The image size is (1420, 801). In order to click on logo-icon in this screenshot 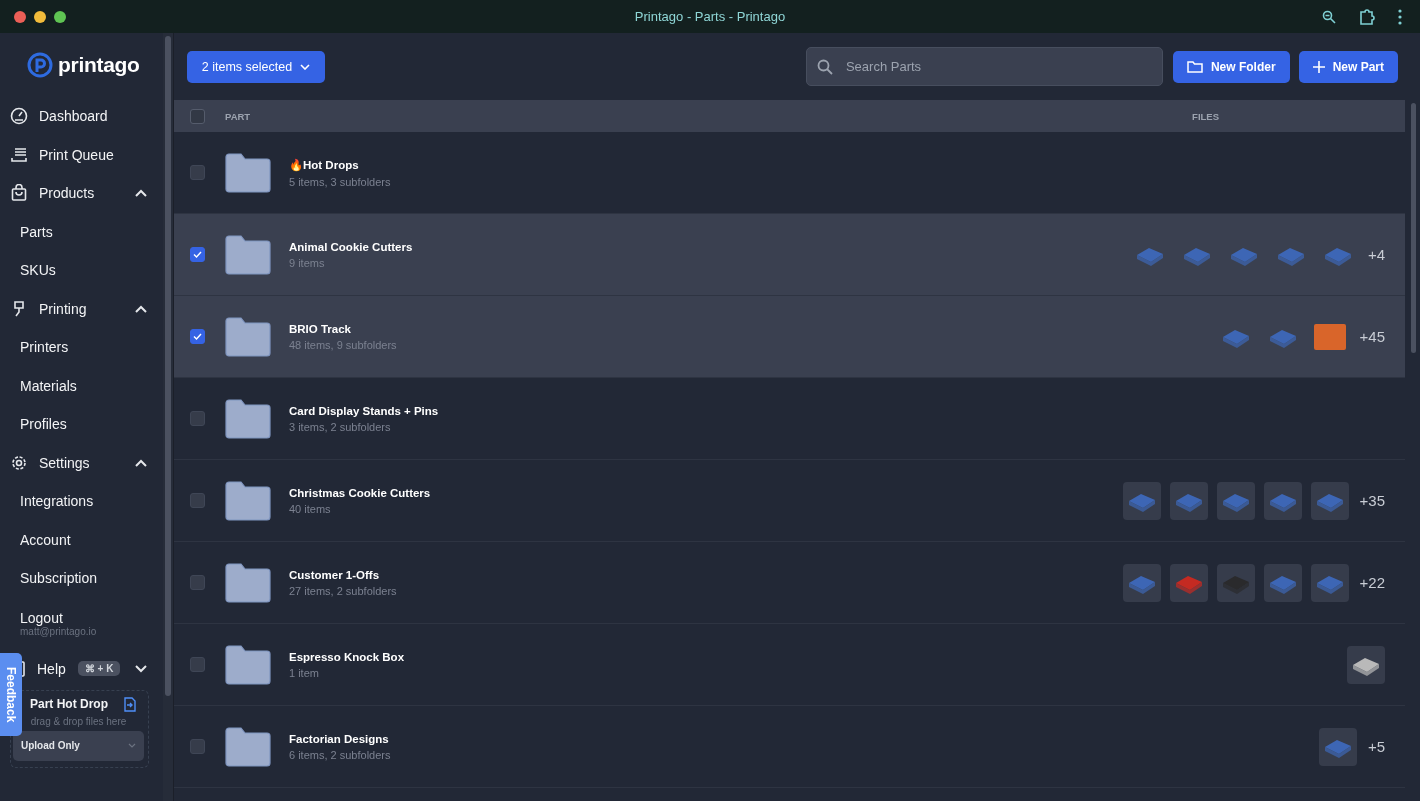, I will do `click(40, 65)`.